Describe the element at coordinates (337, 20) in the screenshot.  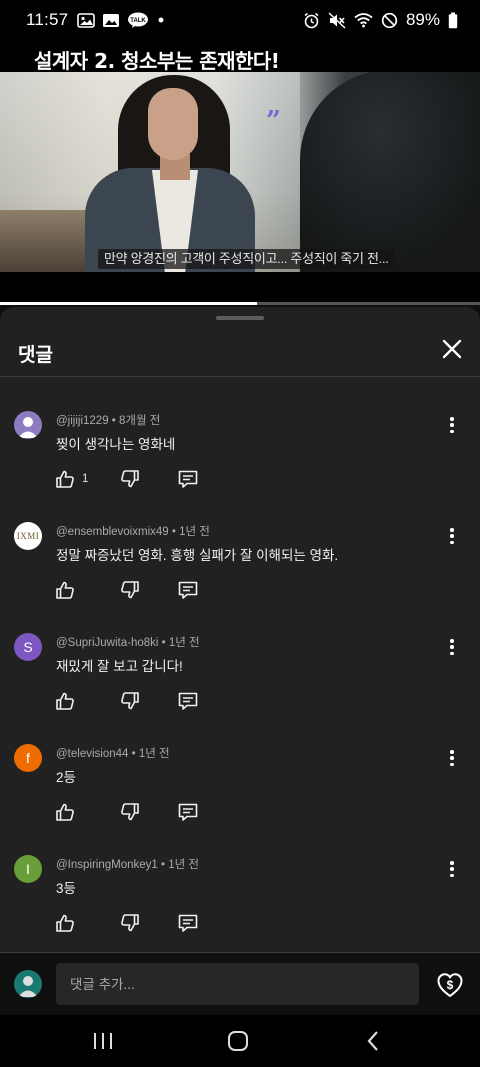
I see `mute-icon` at that location.